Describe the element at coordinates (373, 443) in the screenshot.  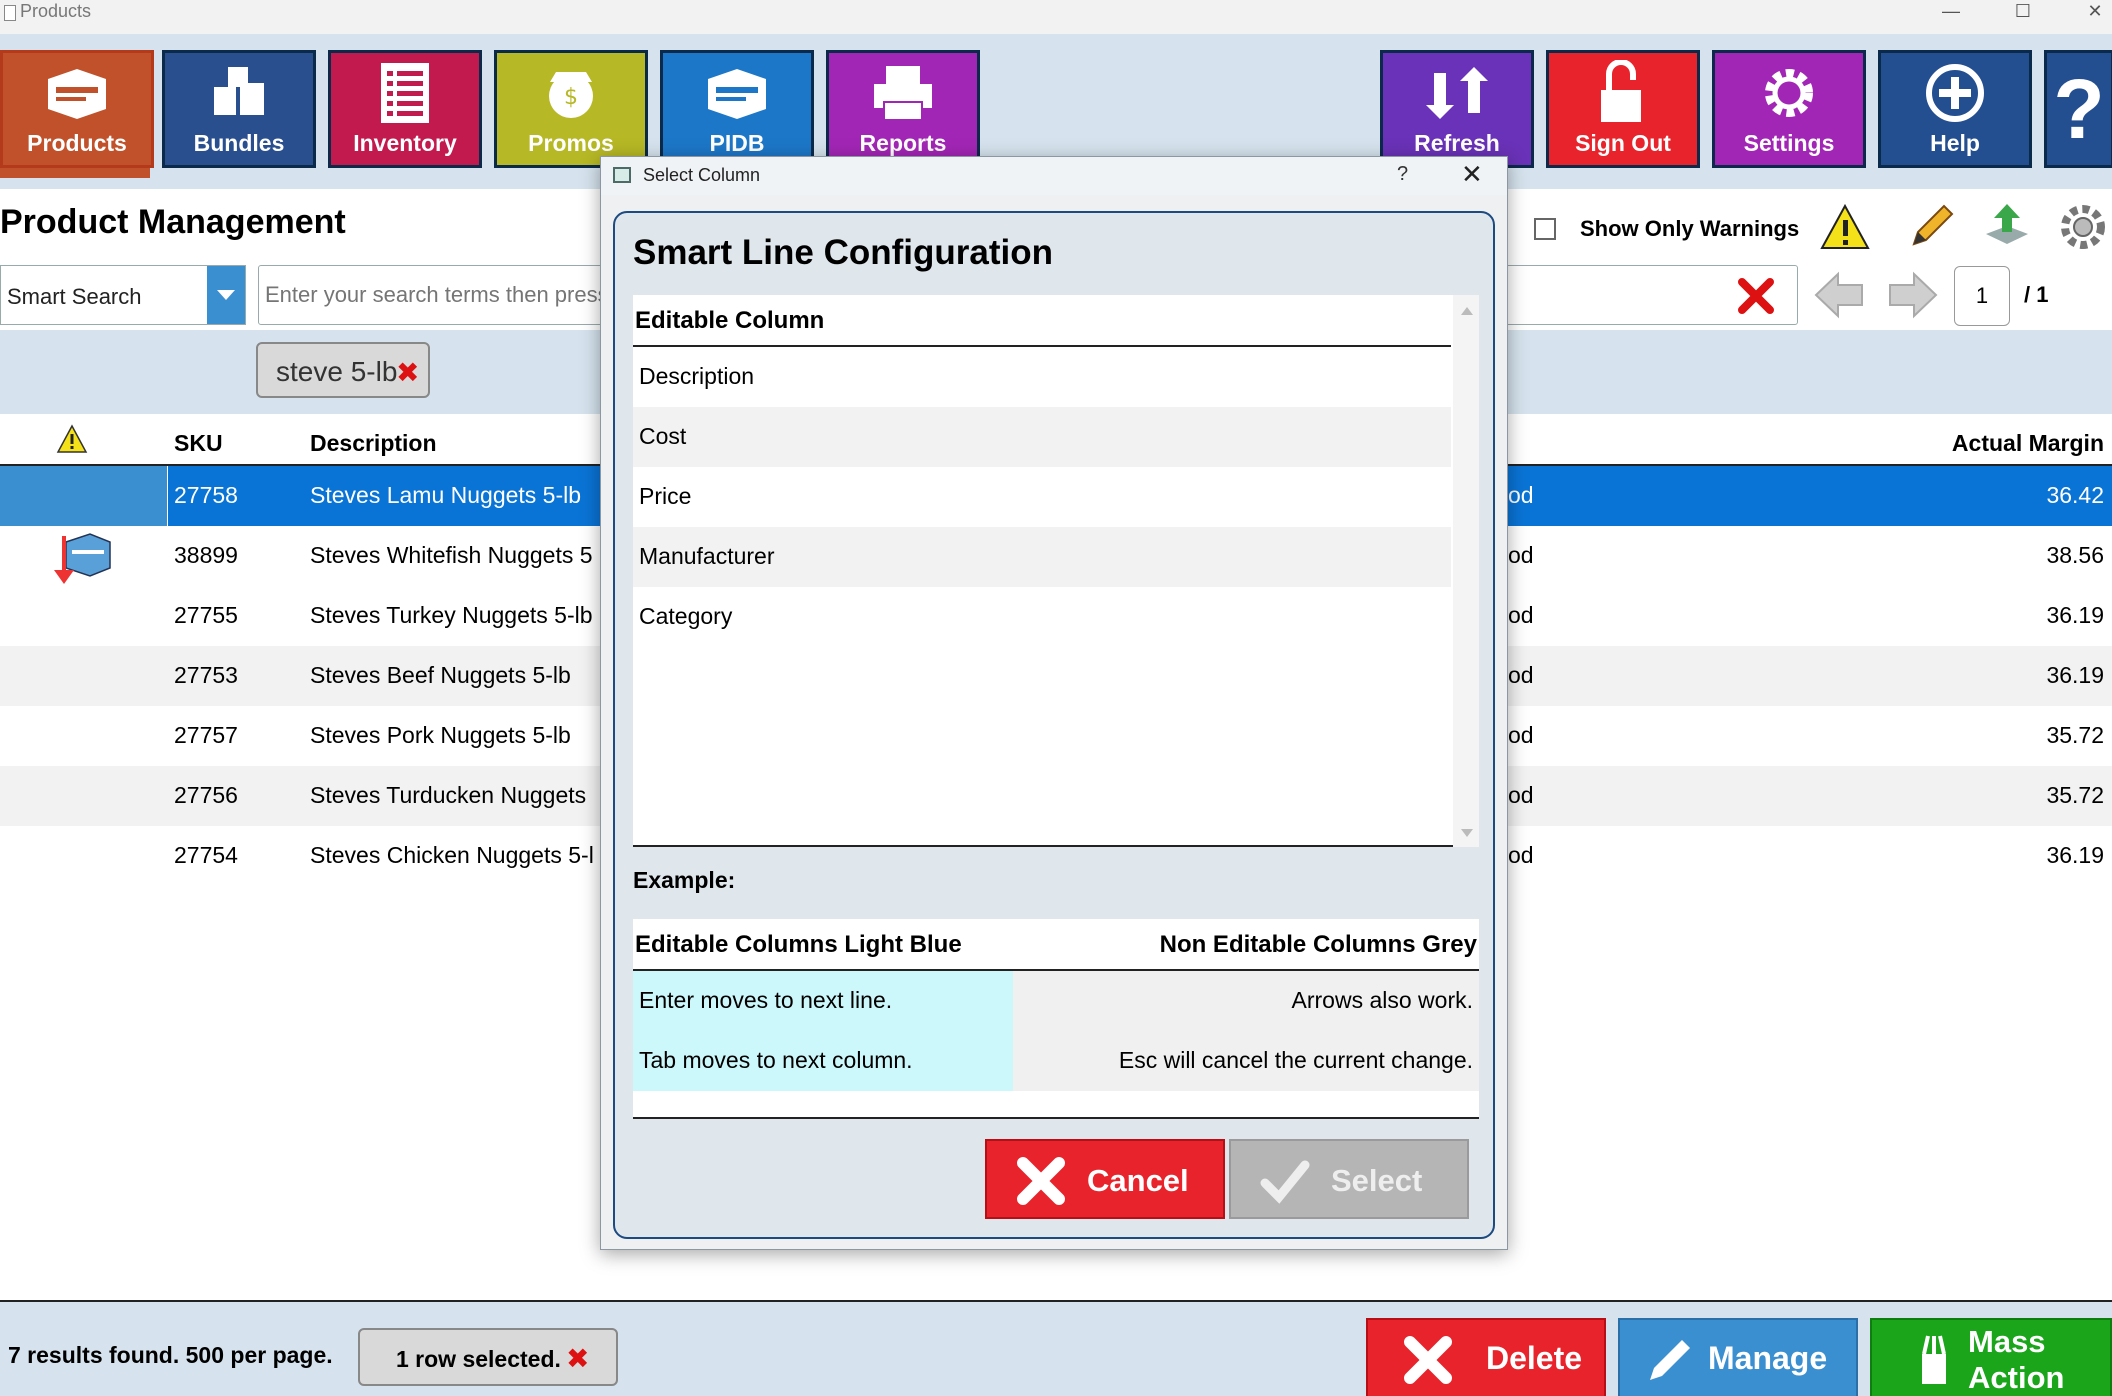
I see `column-header-description: Description` at that location.